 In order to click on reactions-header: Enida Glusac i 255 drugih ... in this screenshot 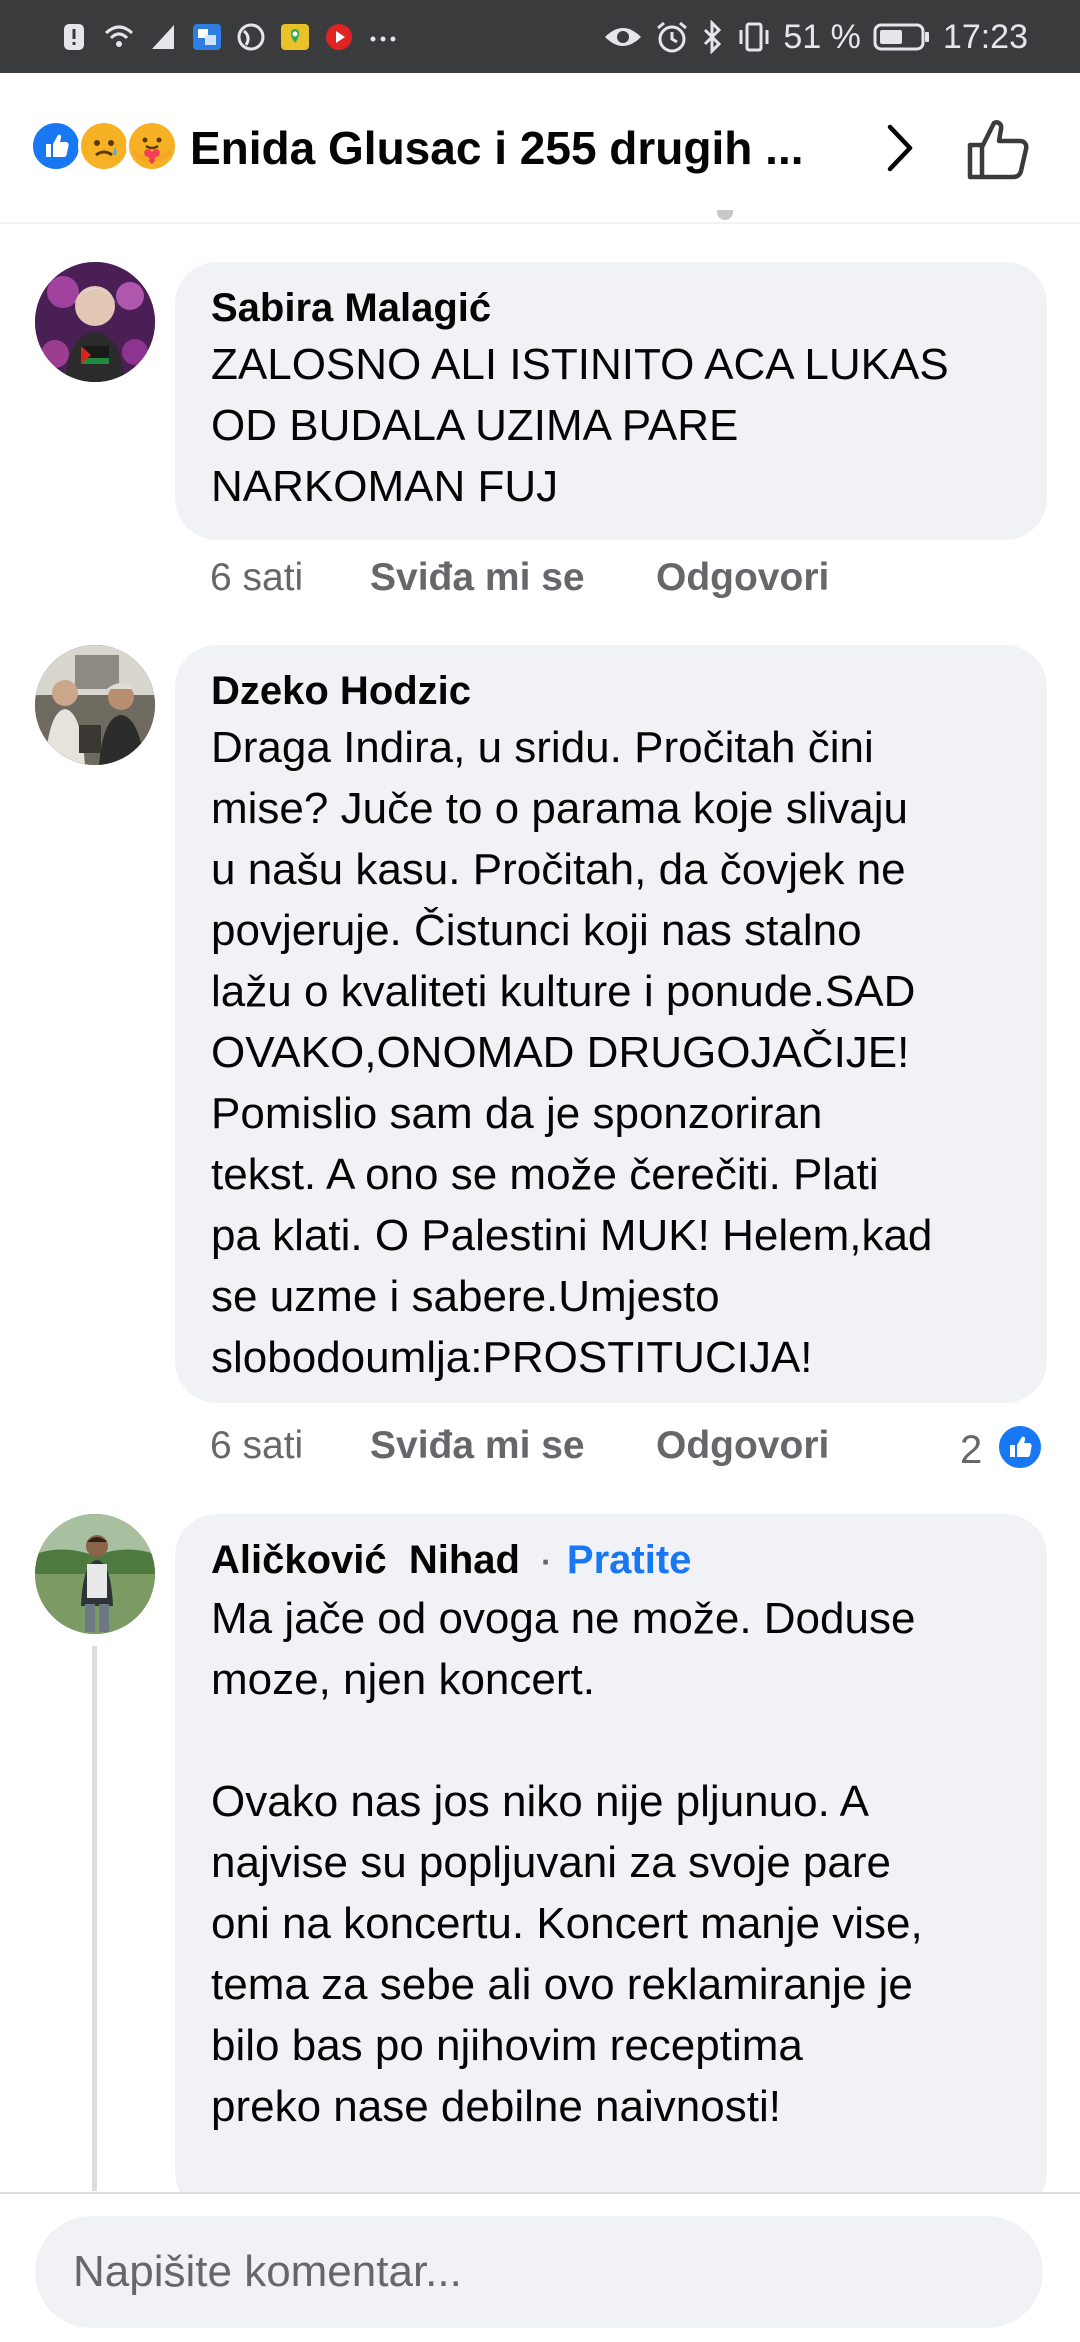, I will do `click(540, 148)`.